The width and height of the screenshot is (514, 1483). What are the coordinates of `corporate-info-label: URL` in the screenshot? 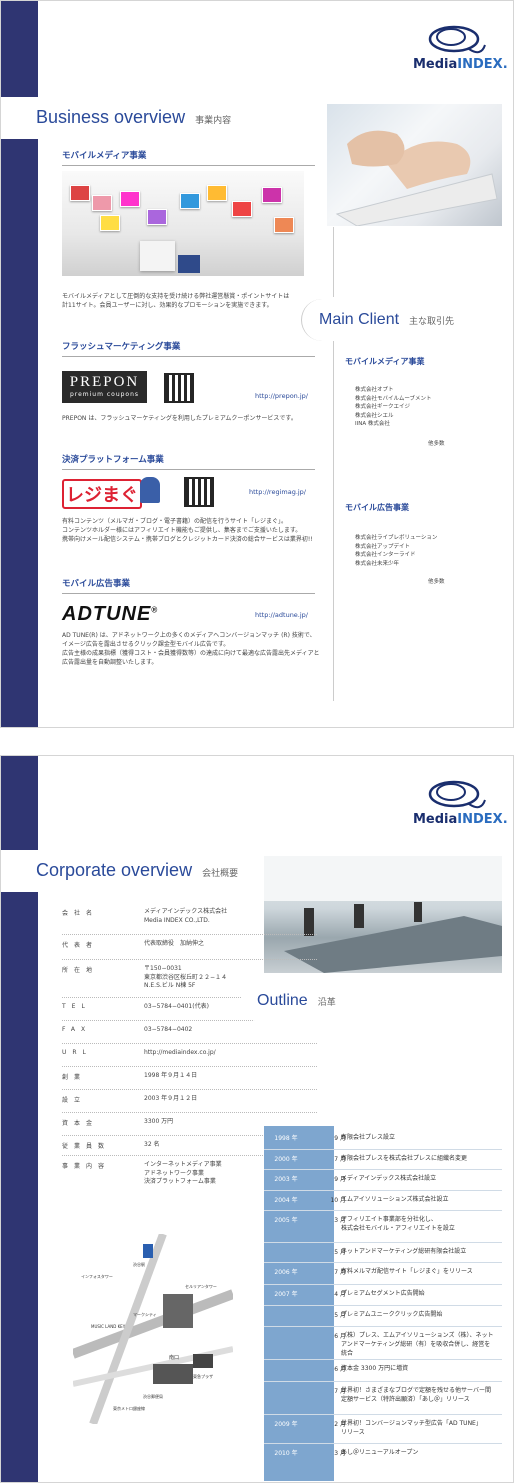 It's located at (77, 1052).